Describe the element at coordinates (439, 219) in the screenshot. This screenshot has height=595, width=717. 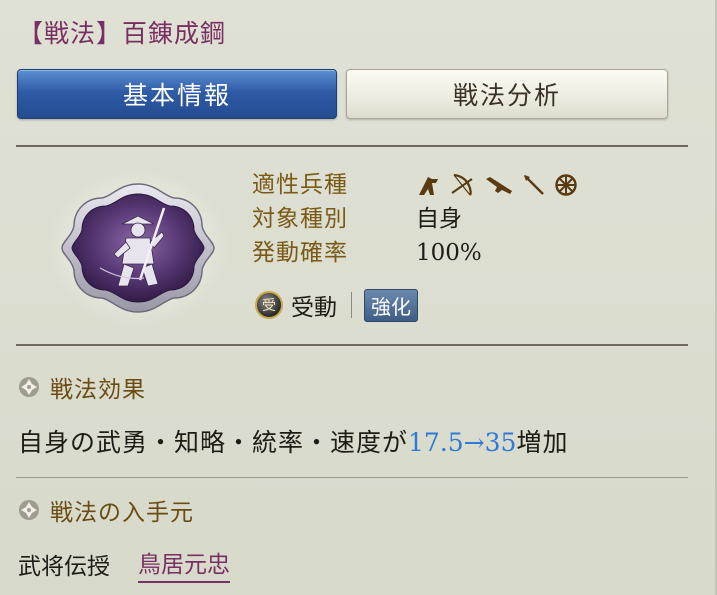
I see `target-type-value: 自身` at that location.